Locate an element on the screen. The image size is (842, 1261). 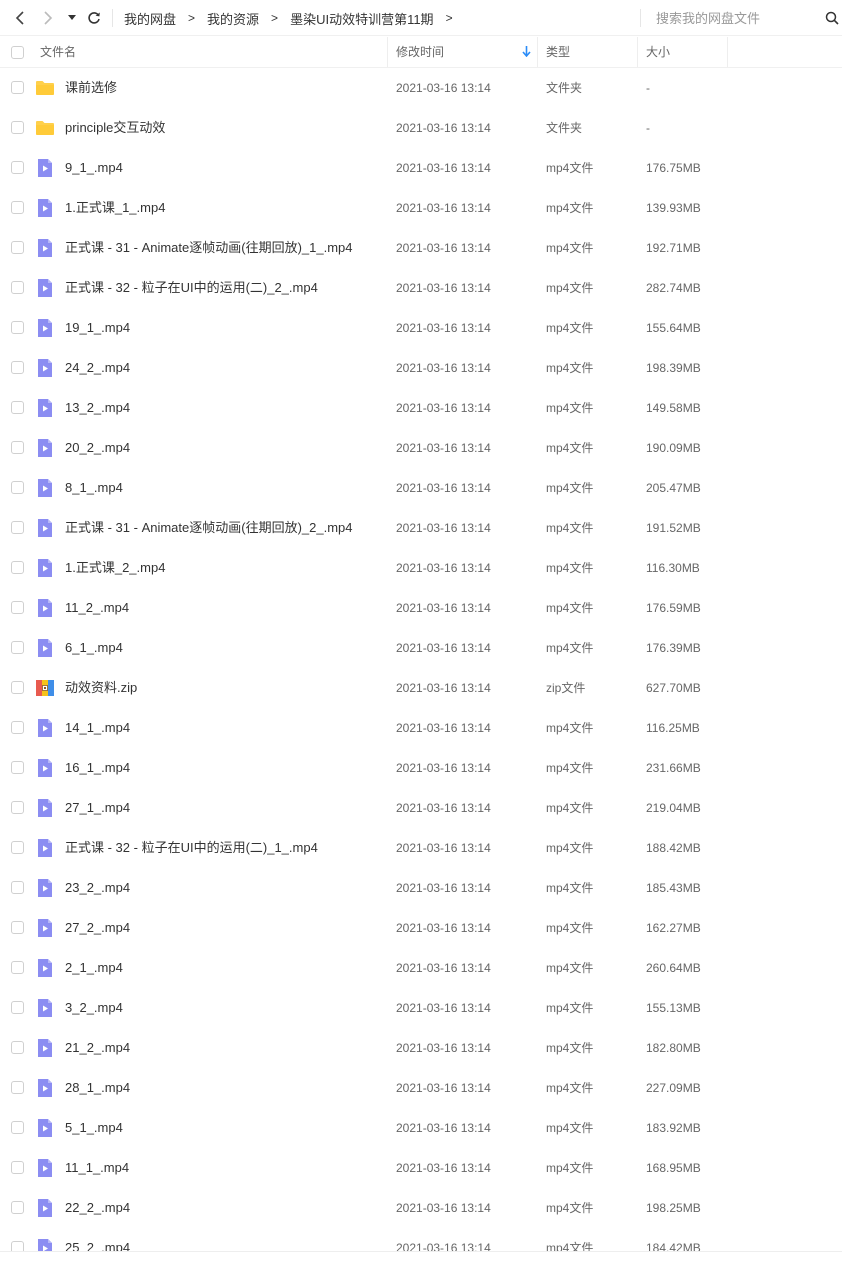
file-name: 3_2_.mp4 is located at coordinates (94, 1008).